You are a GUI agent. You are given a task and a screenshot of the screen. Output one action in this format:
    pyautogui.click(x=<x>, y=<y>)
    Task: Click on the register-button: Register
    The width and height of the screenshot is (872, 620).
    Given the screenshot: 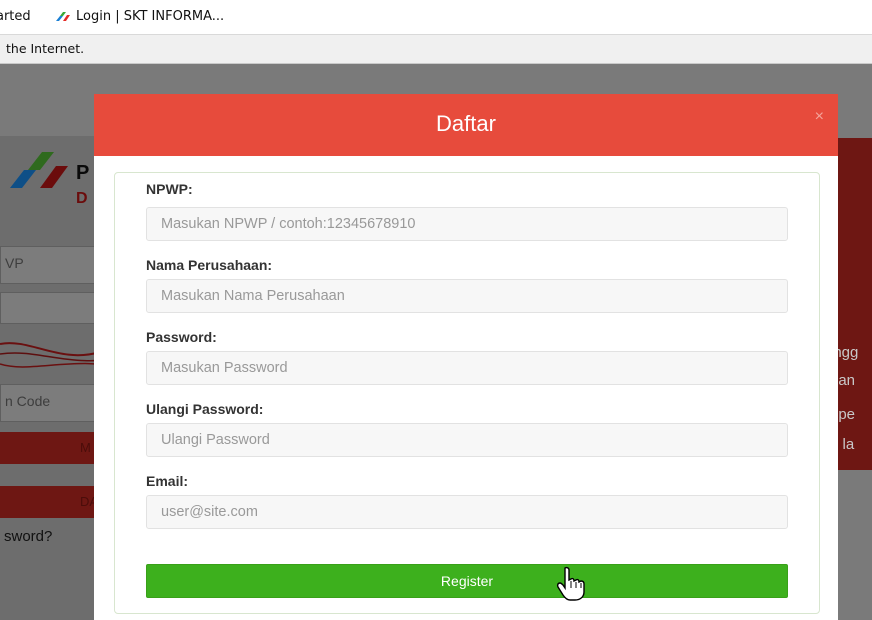 What is the action you would take?
    pyautogui.click(x=467, y=581)
    